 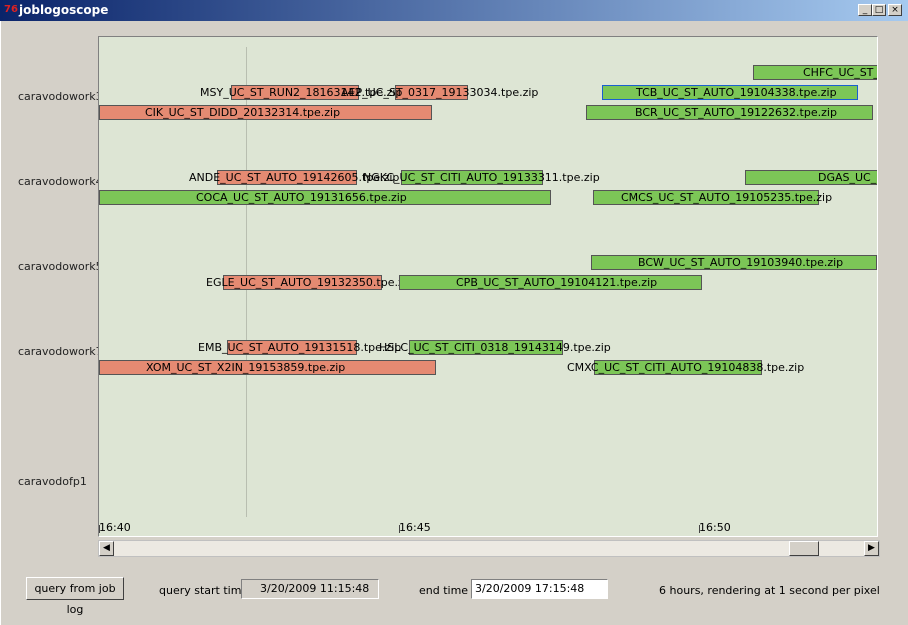 What do you see at coordinates (204, 590) in the screenshot?
I see `start-time-label: query start time` at bounding box center [204, 590].